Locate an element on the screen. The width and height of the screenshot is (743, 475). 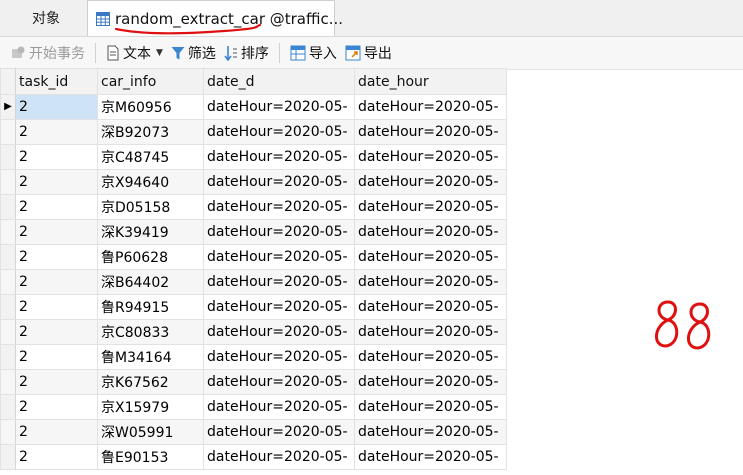
text-button: 文本 ▼ is located at coordinates (134, 53).